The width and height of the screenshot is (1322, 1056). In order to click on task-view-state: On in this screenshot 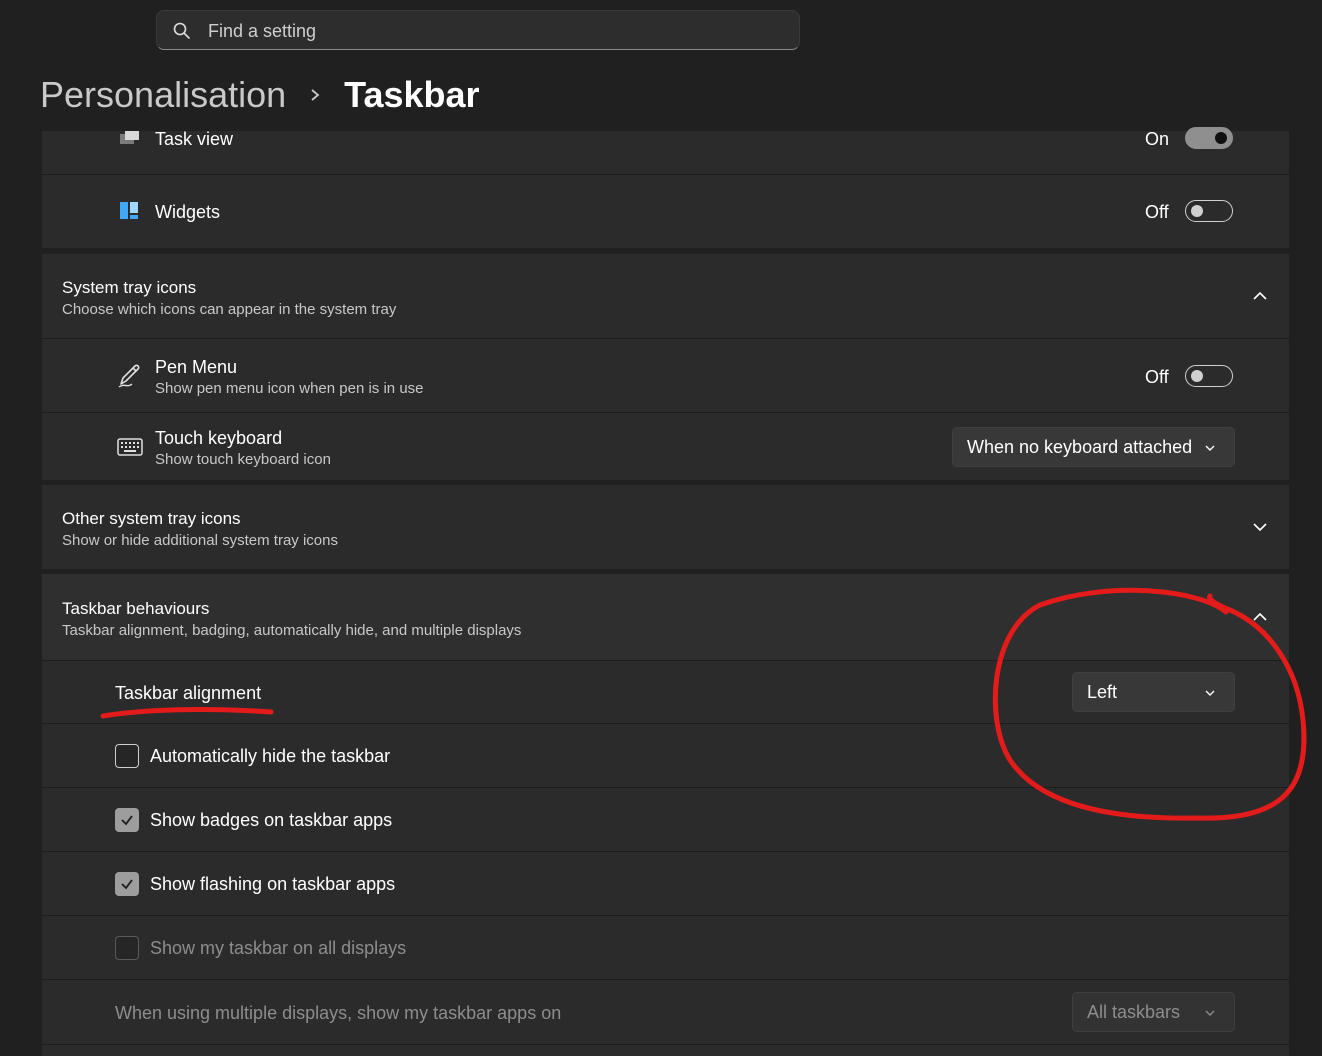, I will do `click(1157, 139)`.